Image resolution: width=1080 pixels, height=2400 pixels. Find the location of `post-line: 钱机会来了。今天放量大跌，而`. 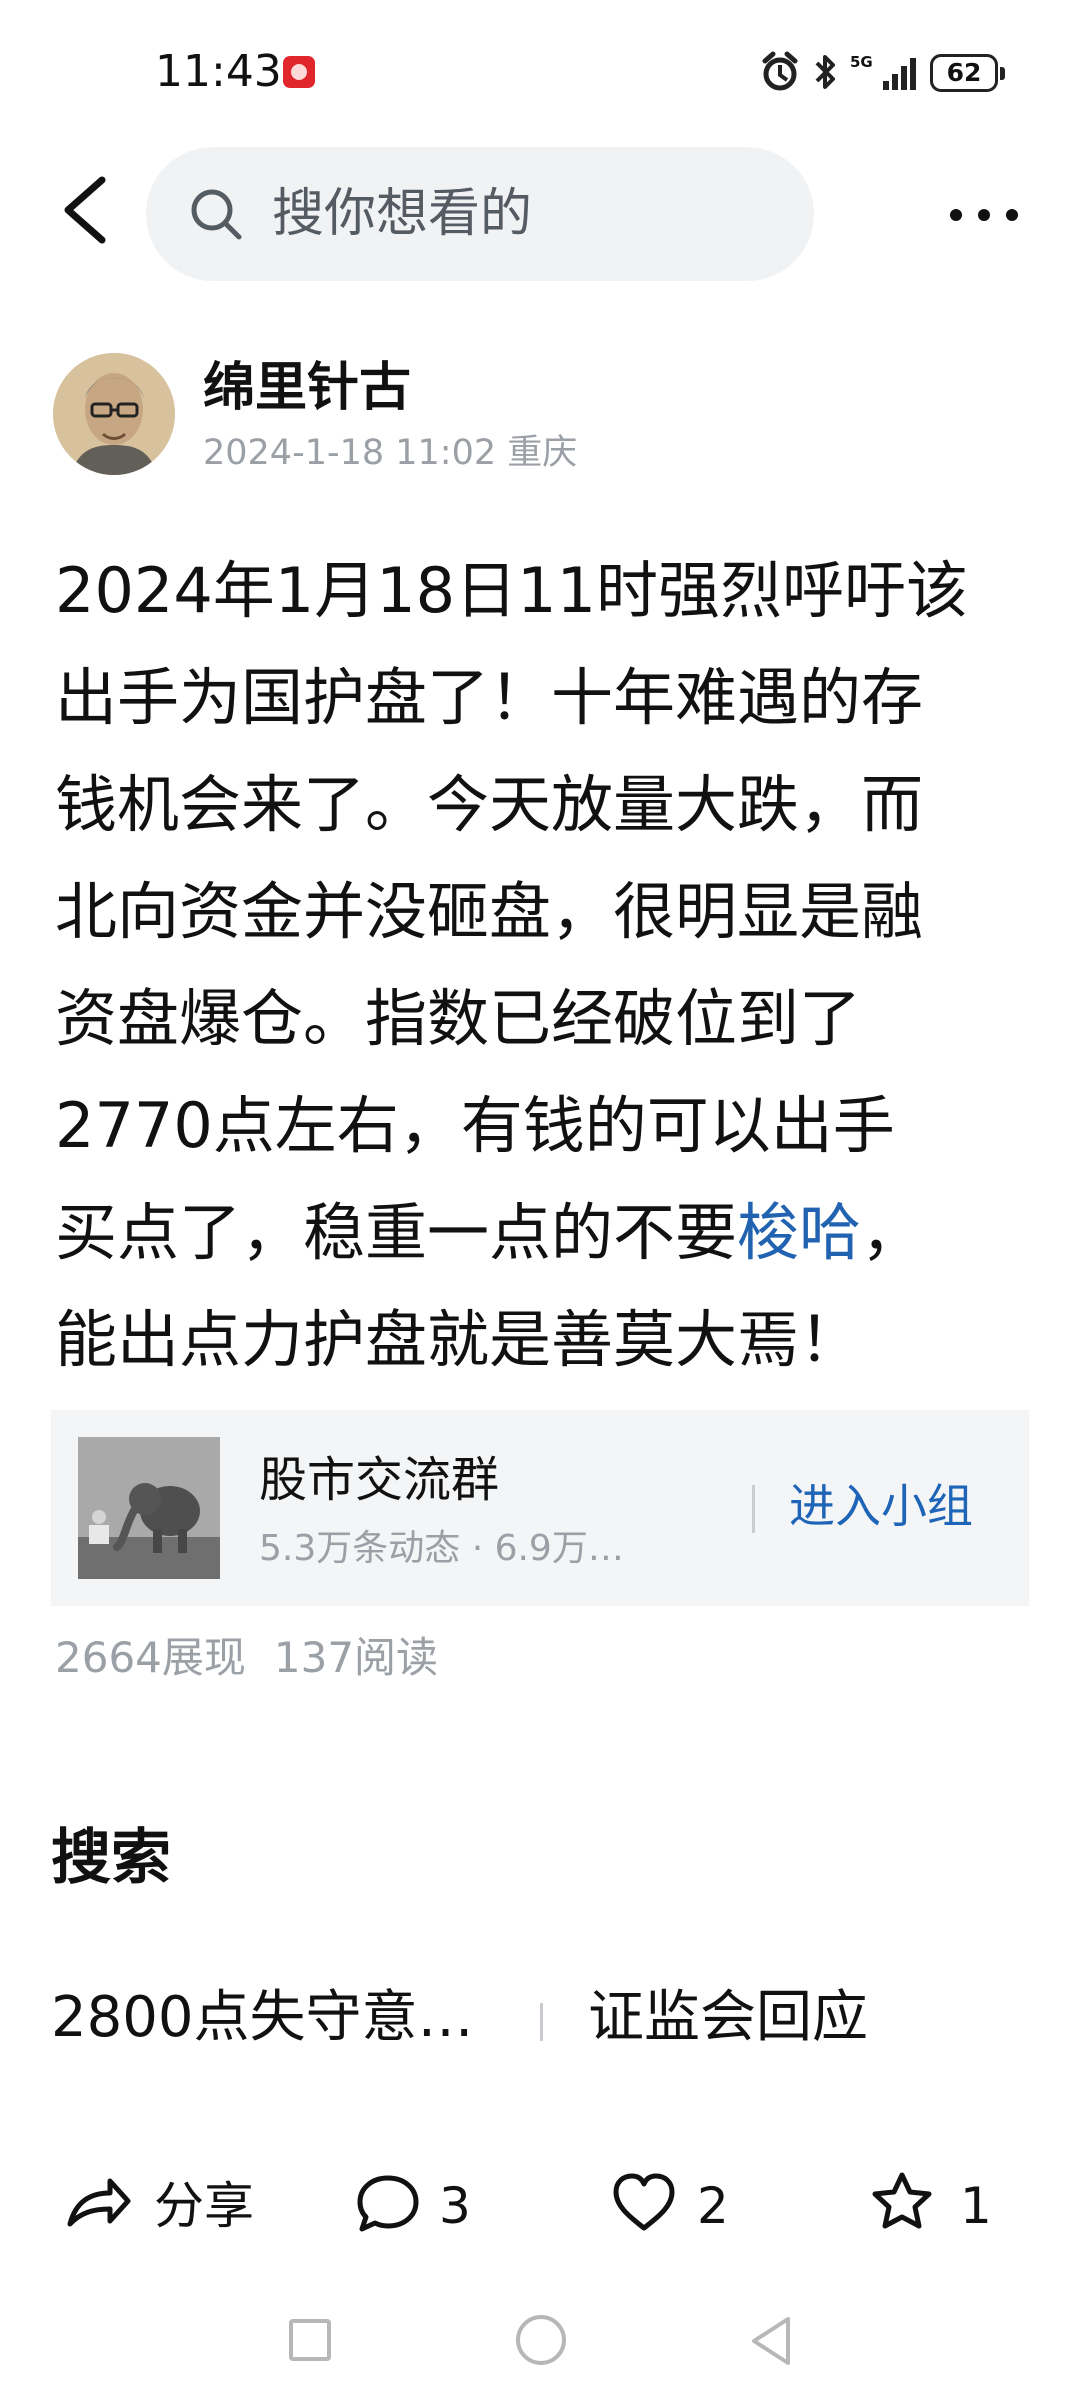

post-line: 钱机会来了。今天放量大跌，而 is located at coordinates (489, 804).